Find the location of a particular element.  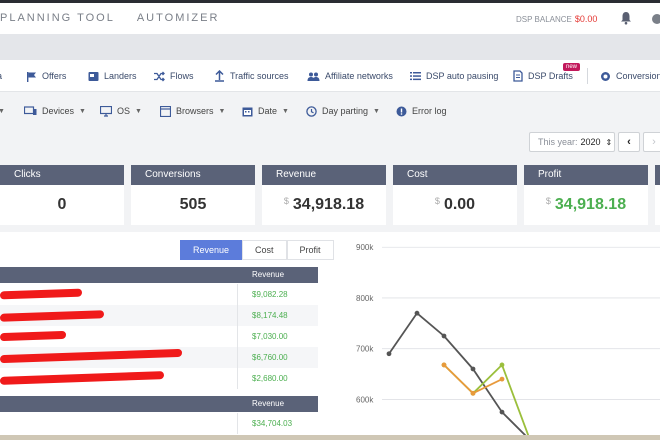

nav-item-affiliate-networks: Affiliate networks is located at coordinates (350, 76).